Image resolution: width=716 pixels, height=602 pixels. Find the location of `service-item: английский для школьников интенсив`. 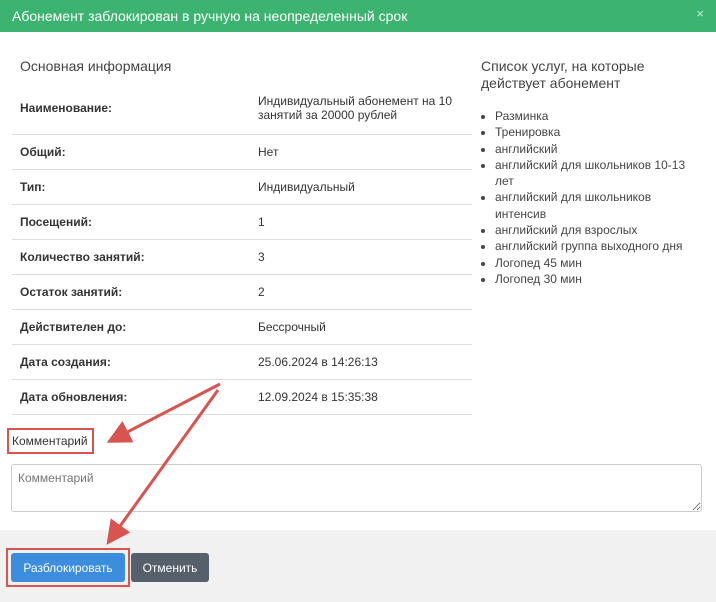

service-item: английский для школьников интенсив is located at coordinates (600, 205).